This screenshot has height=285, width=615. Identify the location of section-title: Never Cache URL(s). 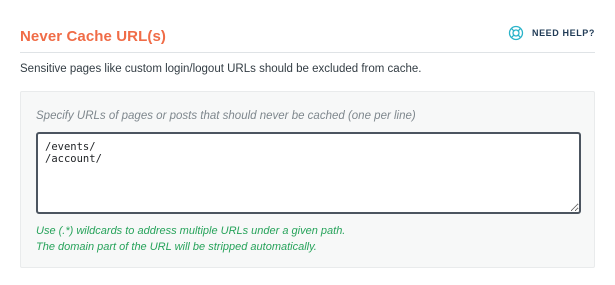
(93, 36).